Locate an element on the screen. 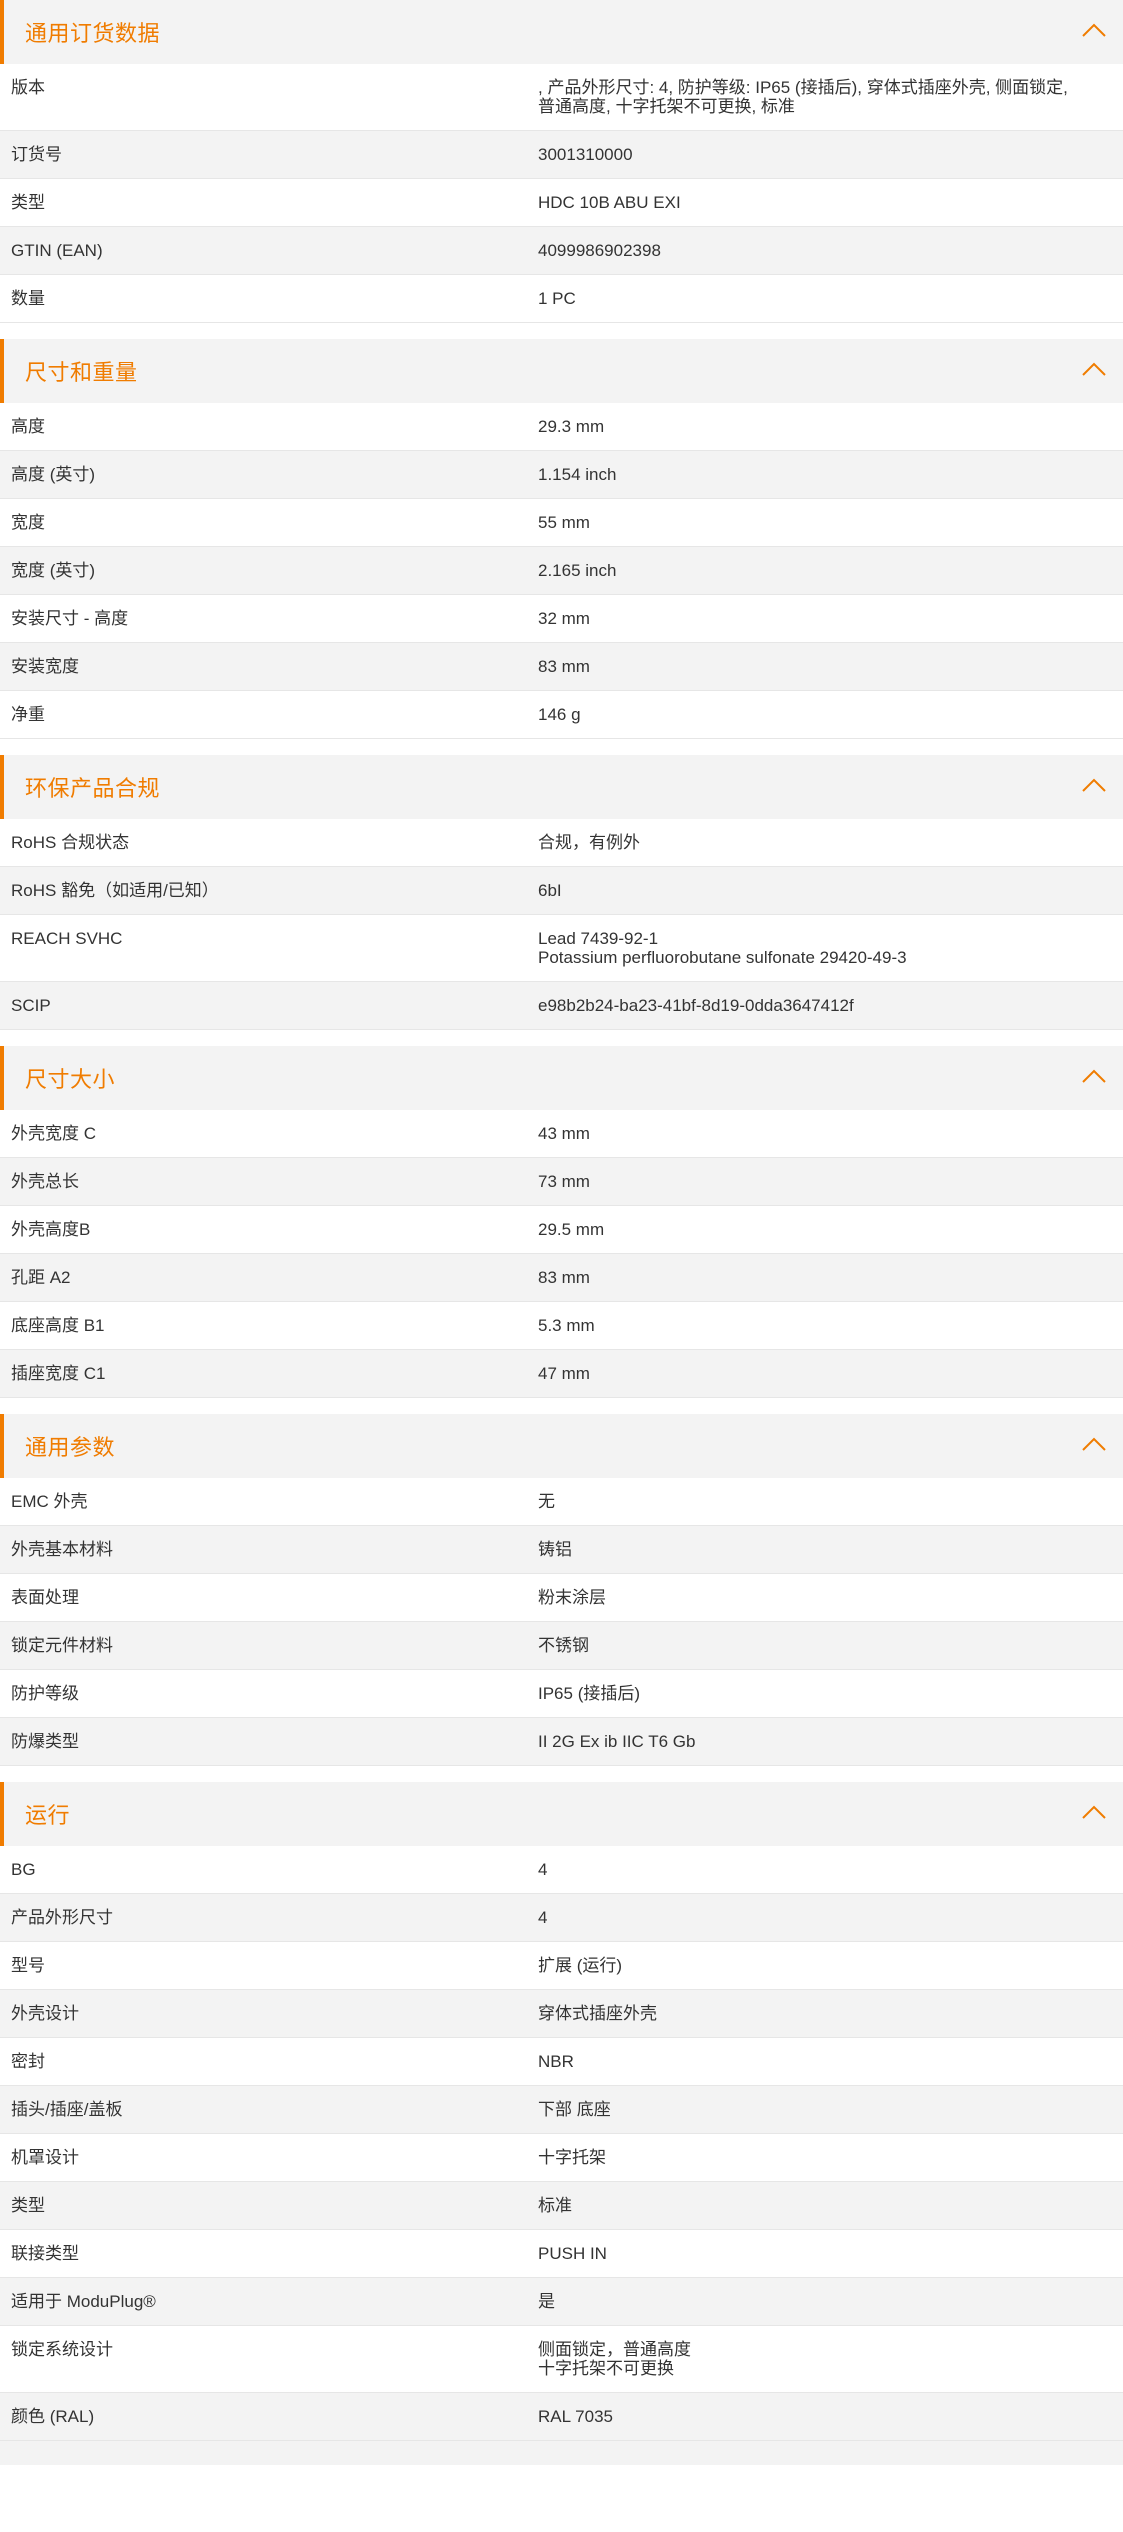  spec-label: 外壳宽度 C is located at coordinates (53, 1133).